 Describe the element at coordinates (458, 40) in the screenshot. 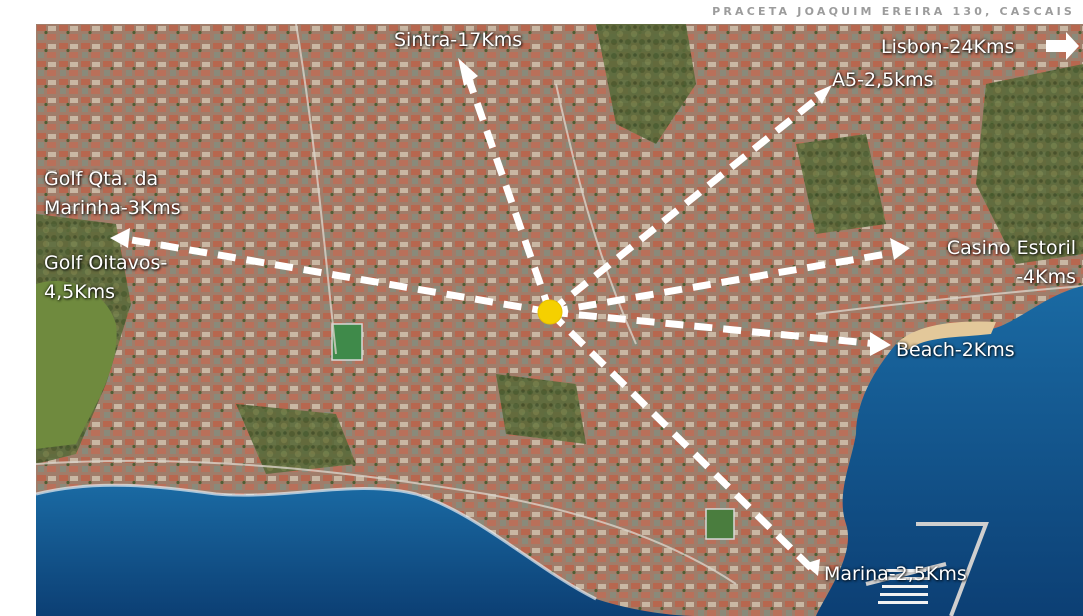

I see `label-sintra: Sintra-17Kms` at that location.